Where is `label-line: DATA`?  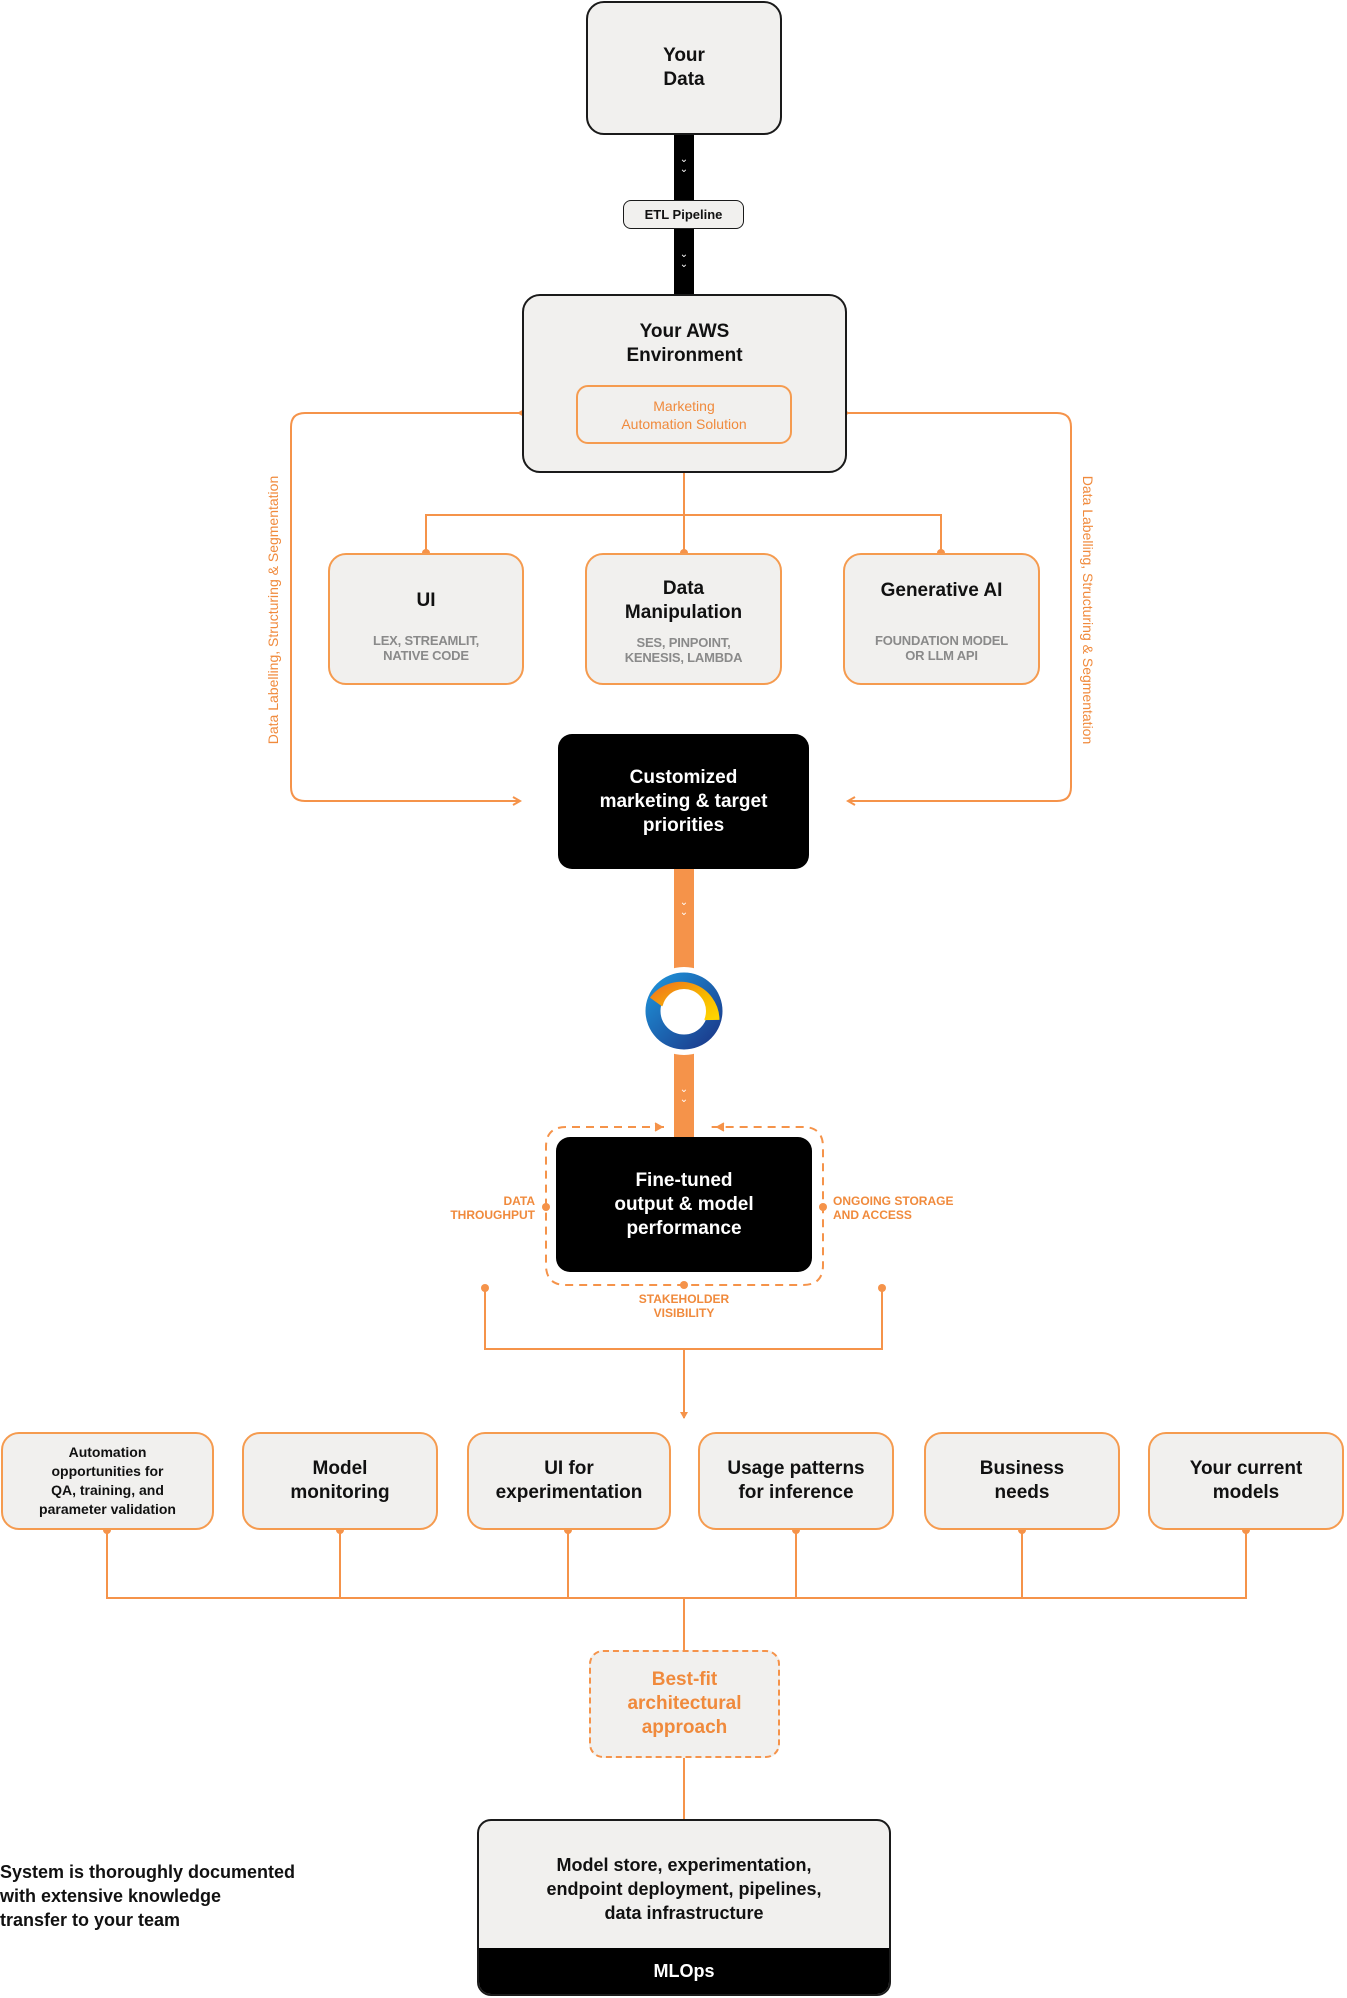 label-line: DATA is located at coordinates (519, 1201).